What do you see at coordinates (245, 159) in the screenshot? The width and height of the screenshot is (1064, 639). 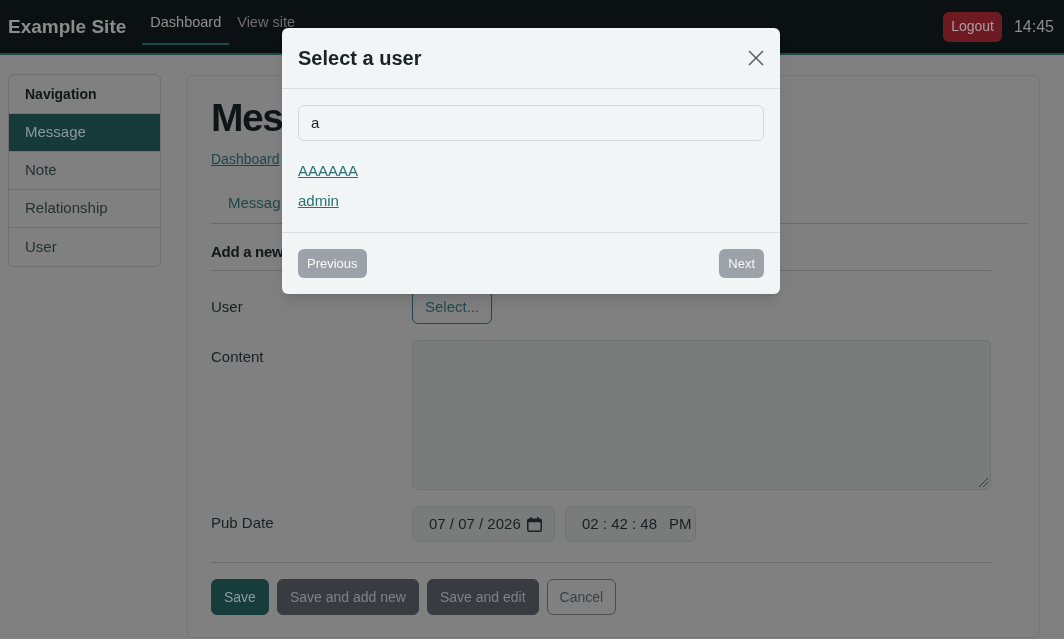 I see `breadcrumb-link: Dashboard` at bounding box center [245, 159].